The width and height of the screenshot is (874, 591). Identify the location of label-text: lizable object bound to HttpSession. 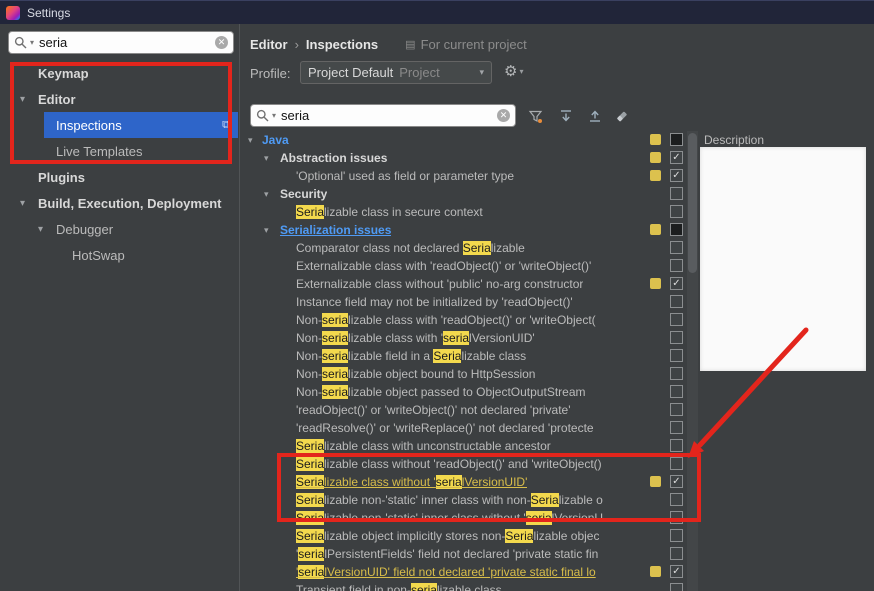
(442, 374).